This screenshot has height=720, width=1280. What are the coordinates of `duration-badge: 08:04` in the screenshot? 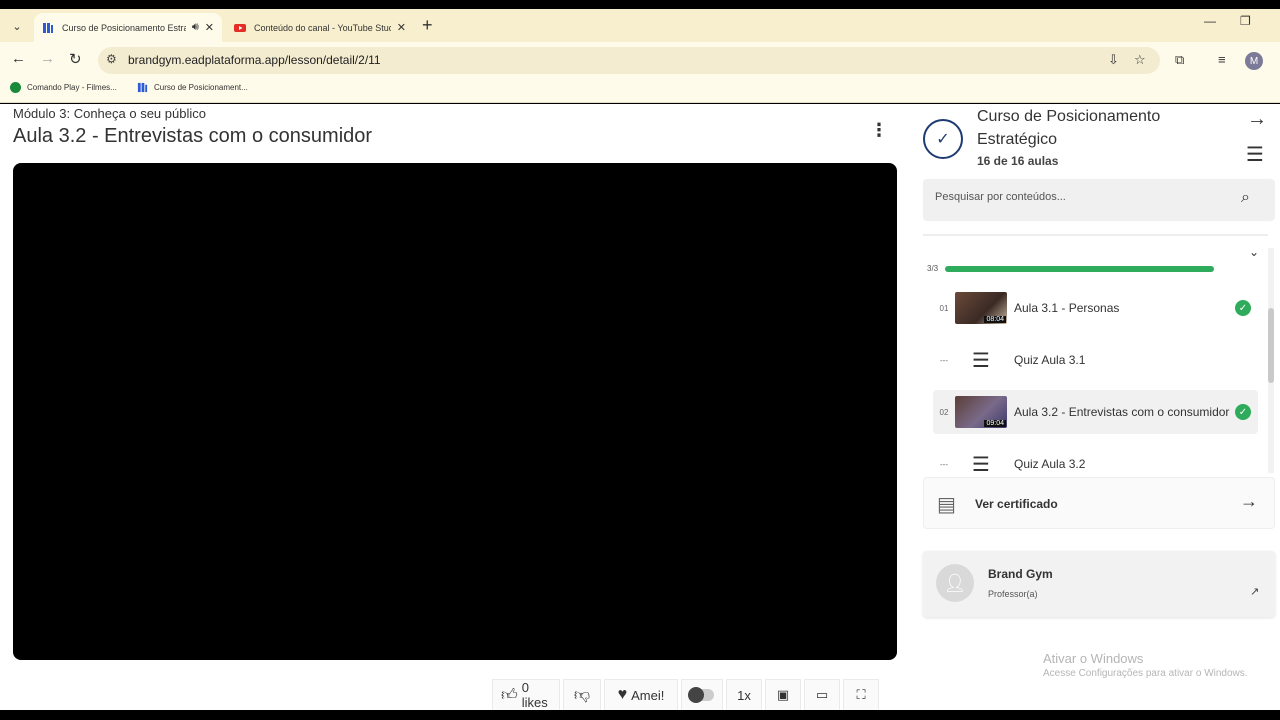 It's located at (995, 319).